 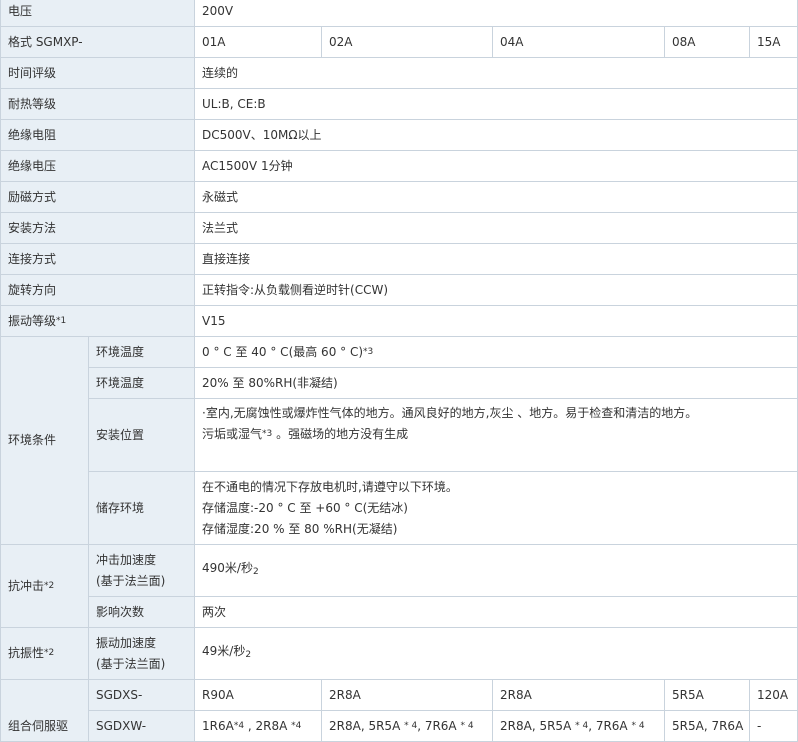 I want to click on shock-times-value: 两次, so click(x=496, y=612).